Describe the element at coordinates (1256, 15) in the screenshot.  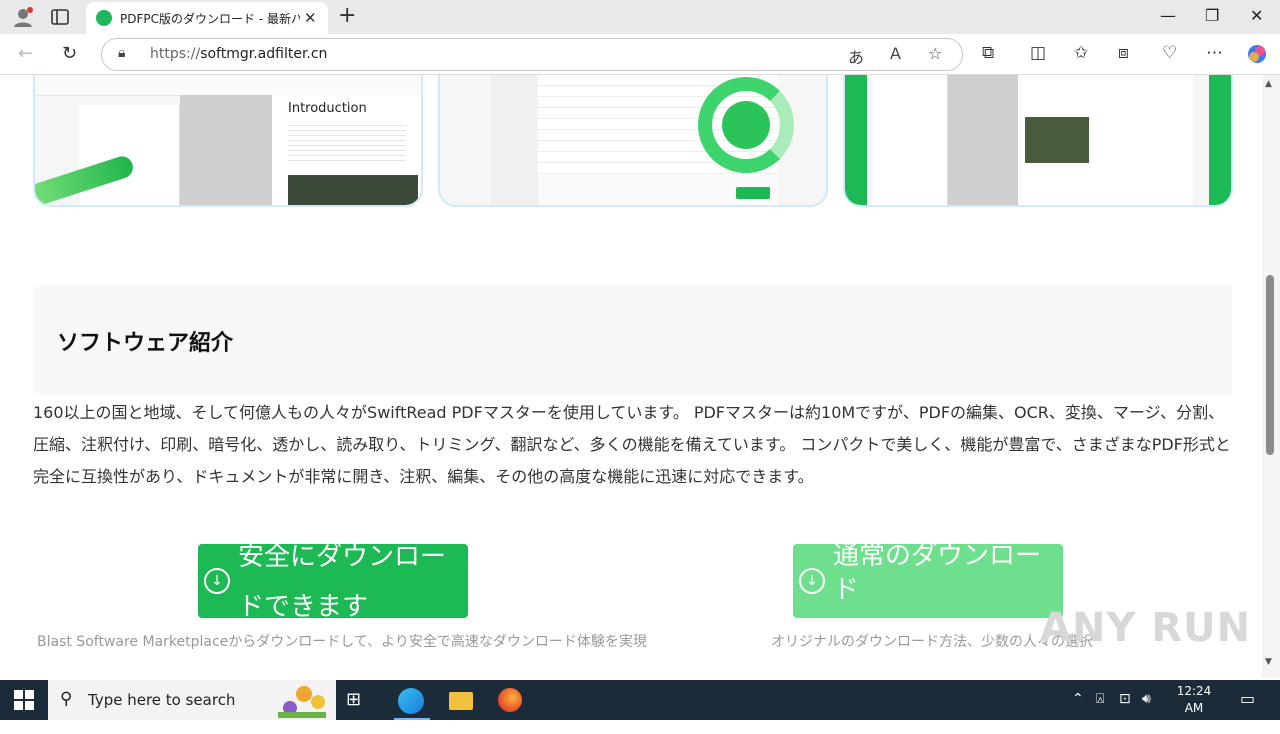
I see `close-window-icon: ✕` at that location.